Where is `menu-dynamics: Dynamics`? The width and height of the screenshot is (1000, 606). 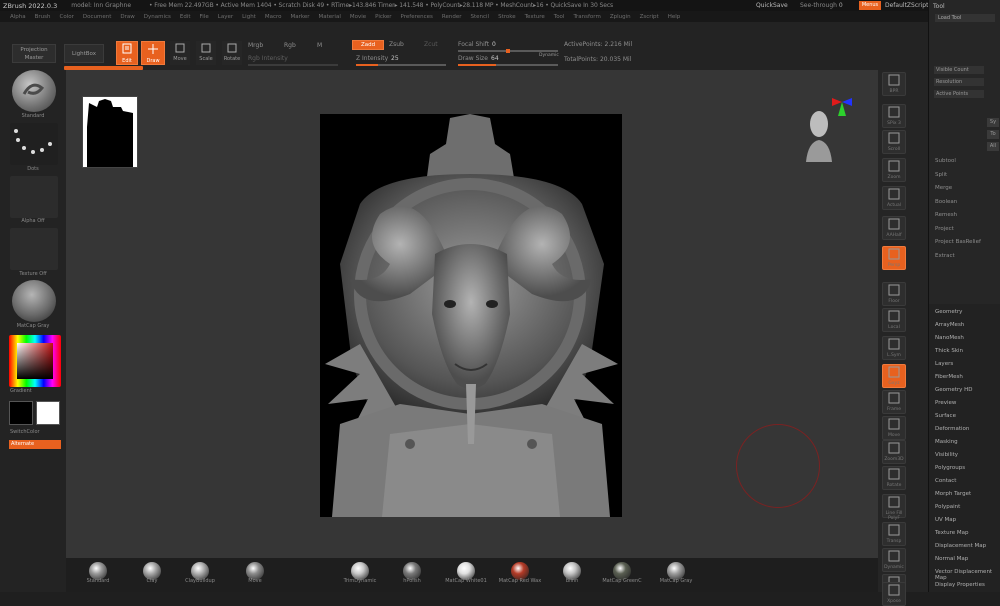
menu-dynamics: Dynamics is located at coordinates (157, 17).